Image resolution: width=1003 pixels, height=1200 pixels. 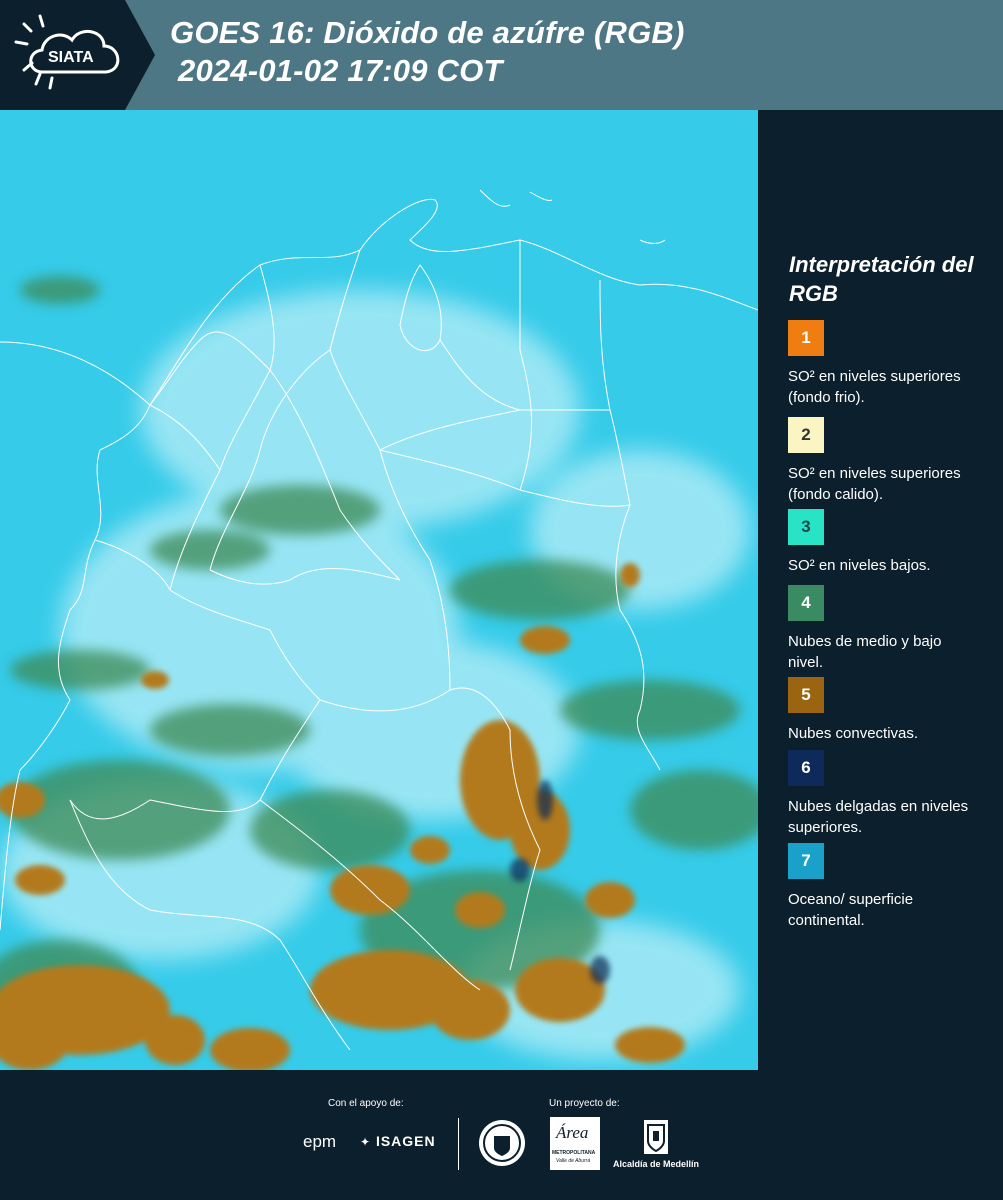 What do you see at coordinates (427, 32) in the screenshot?
I see `title-line1: GOES 16: Dióxido de azúfre (RGB)` at bounding box center [427, 32].